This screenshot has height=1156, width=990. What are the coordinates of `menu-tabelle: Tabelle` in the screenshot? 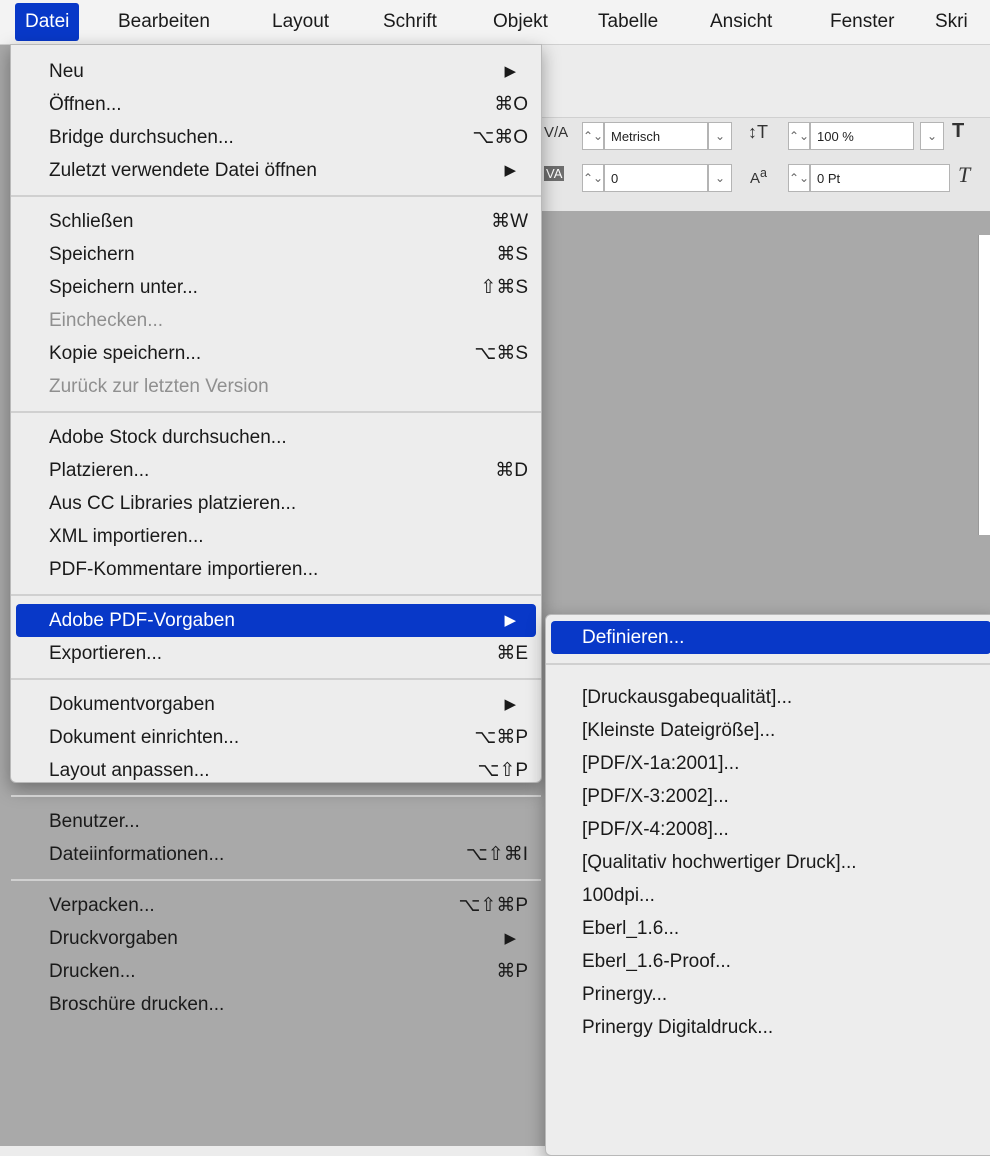 It's located at (628, 22).